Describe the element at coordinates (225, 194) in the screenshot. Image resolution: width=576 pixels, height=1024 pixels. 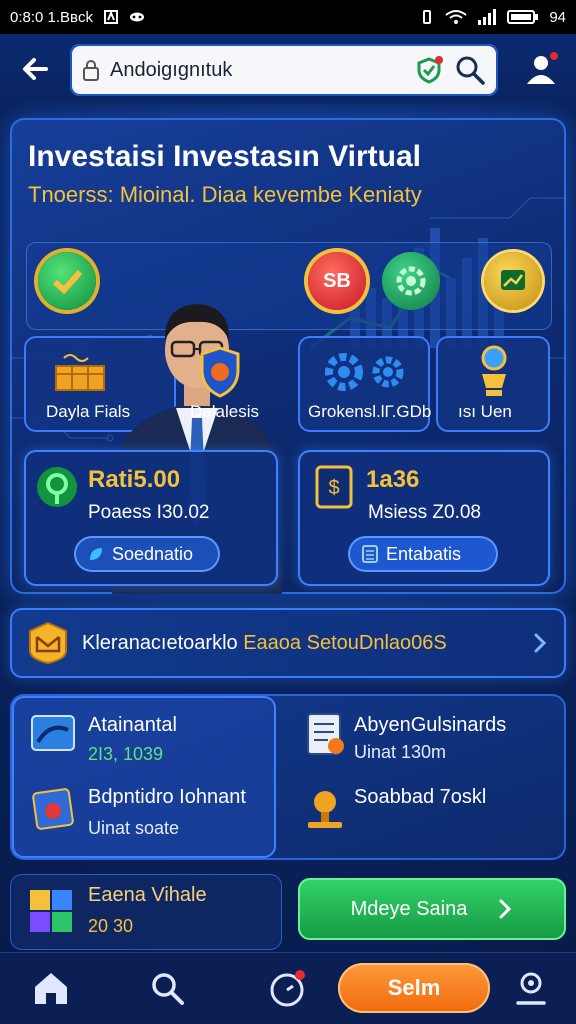
I see `hero-subtitle: Tnoerss: Mioinal. Diaa kevembe Keniaty` at that location.